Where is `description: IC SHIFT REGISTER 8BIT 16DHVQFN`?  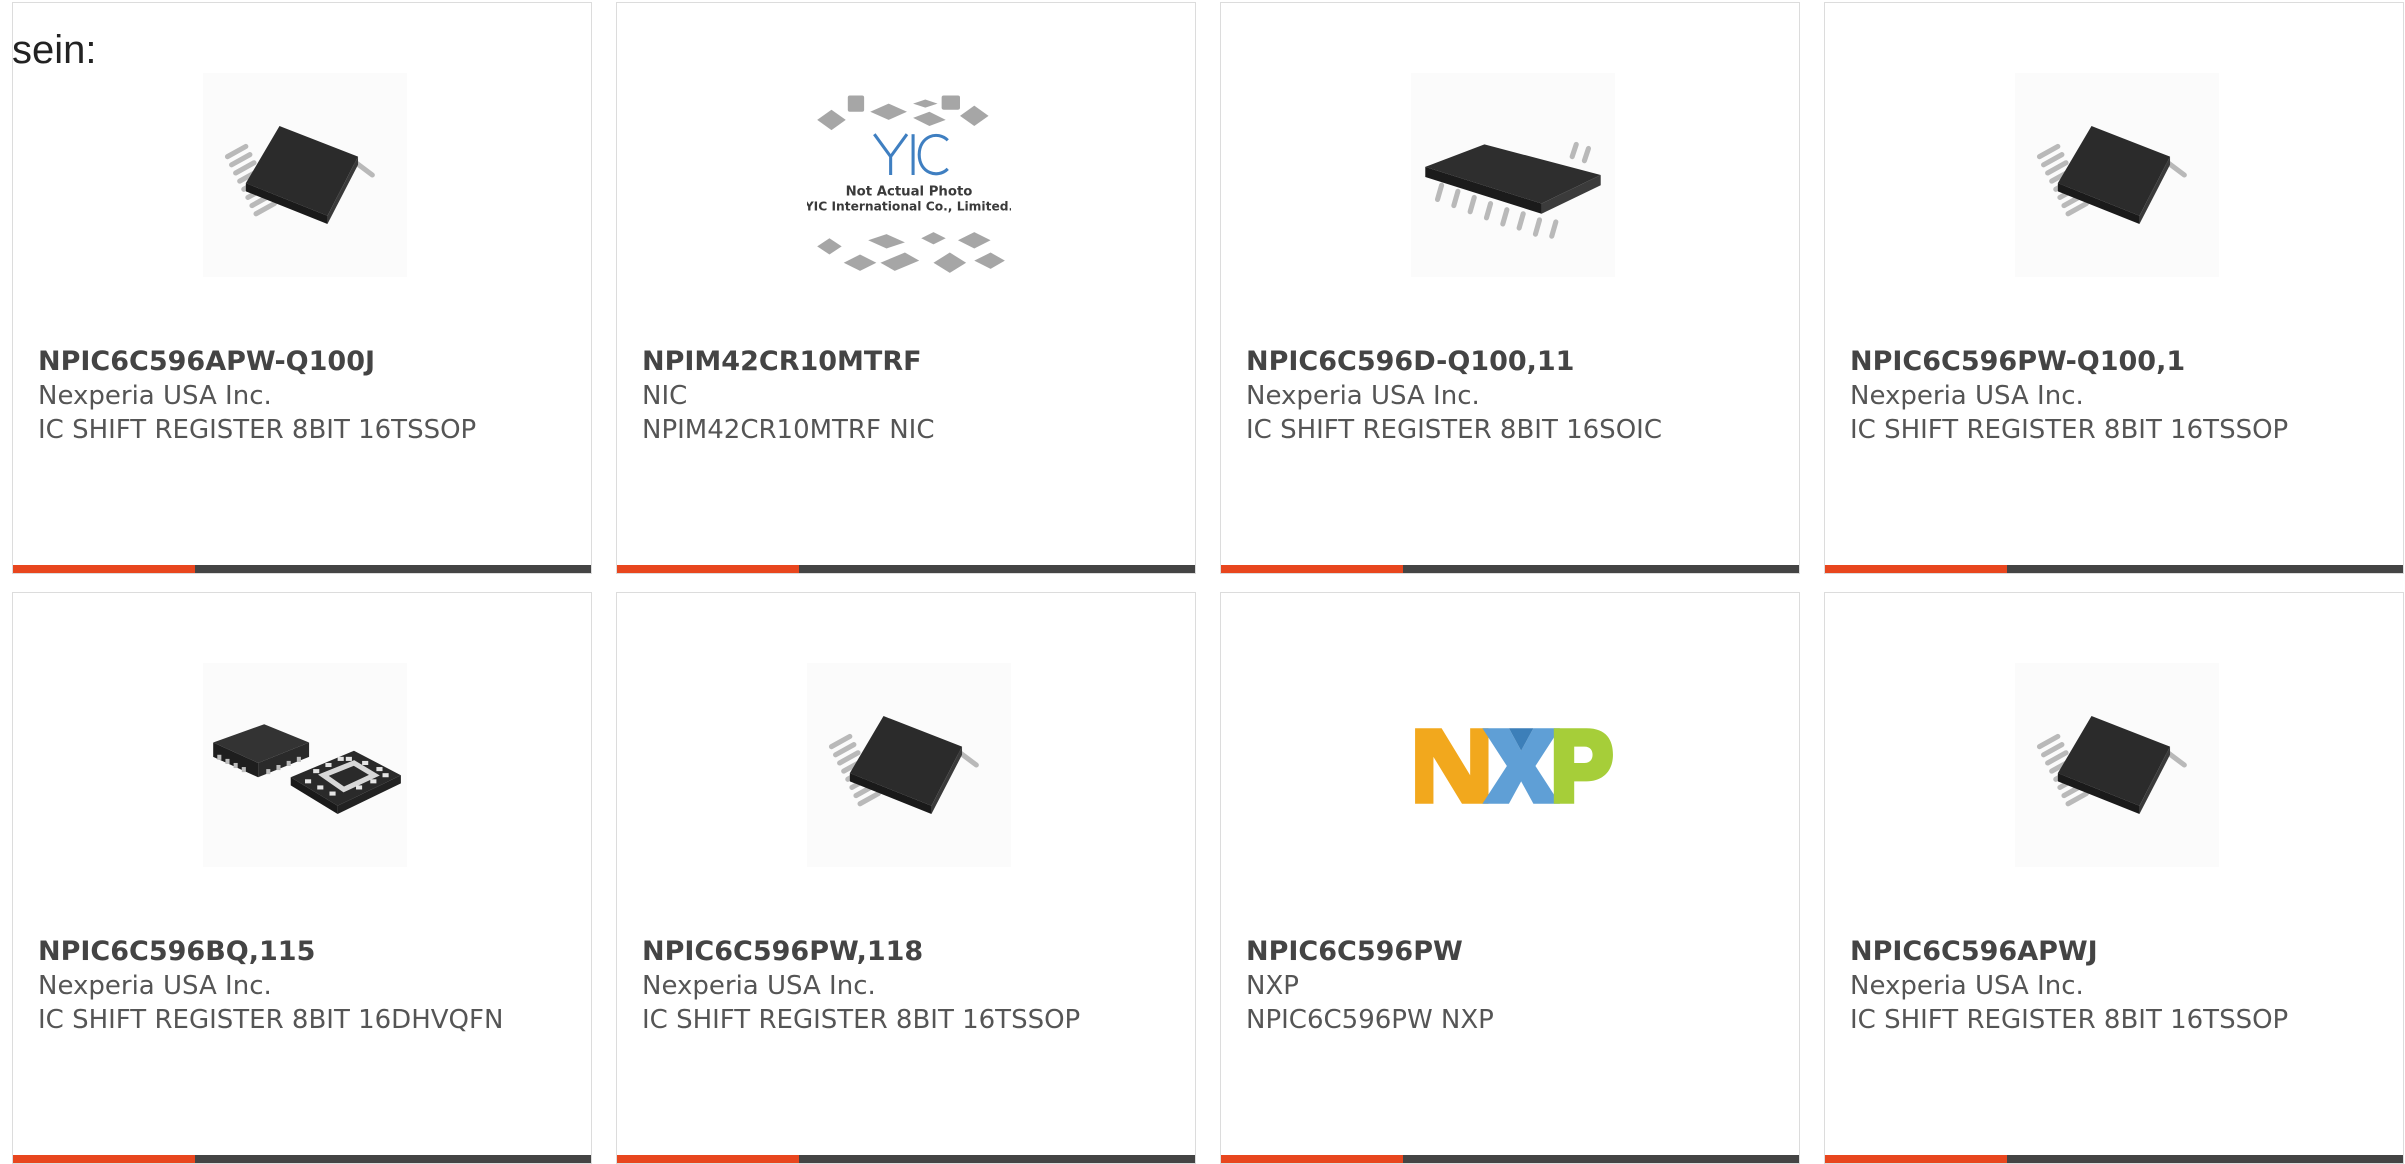
description: IC SHIFT REGISTER 8BIT 16DHVQFN is located at coordinates (271, 1020).